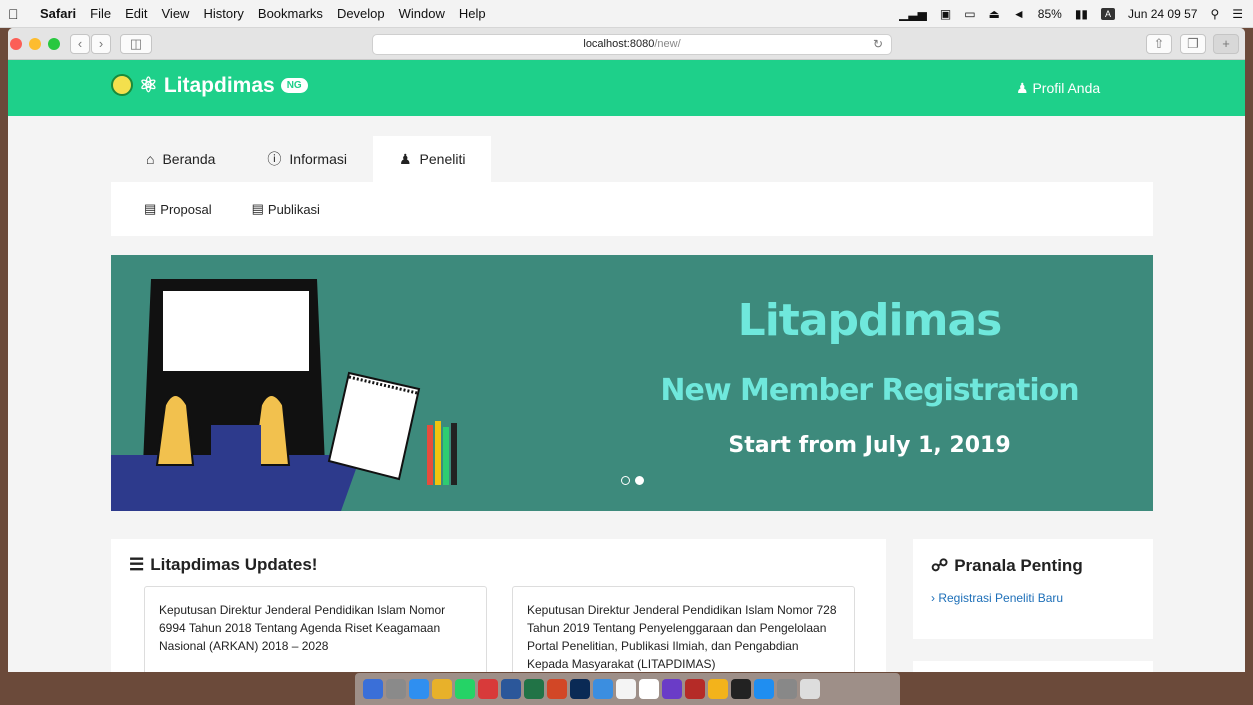 This screenshot has height=705, width=1253. What do you see at coordinates (870, 320) in the screenshot?
I see `banner-title: Litapdimas` at bounding box center [870, 320].